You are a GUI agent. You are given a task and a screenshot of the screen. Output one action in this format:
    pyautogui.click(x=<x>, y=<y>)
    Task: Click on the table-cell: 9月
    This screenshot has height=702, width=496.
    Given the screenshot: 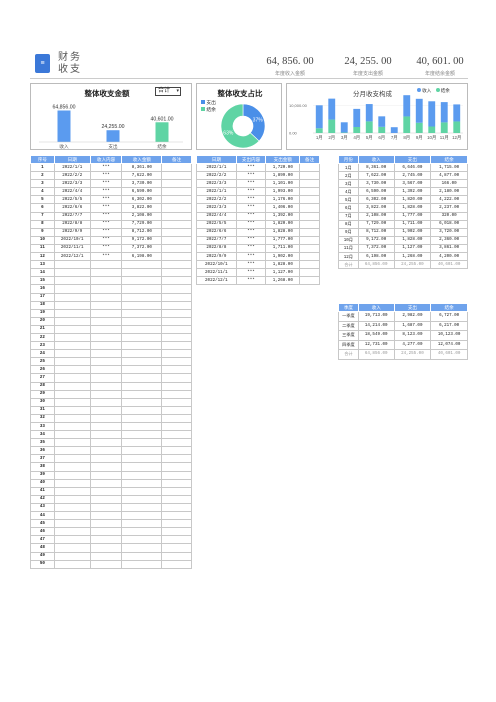 What is the action you would take?
    pyautogui.click(x=348, y=232)
    